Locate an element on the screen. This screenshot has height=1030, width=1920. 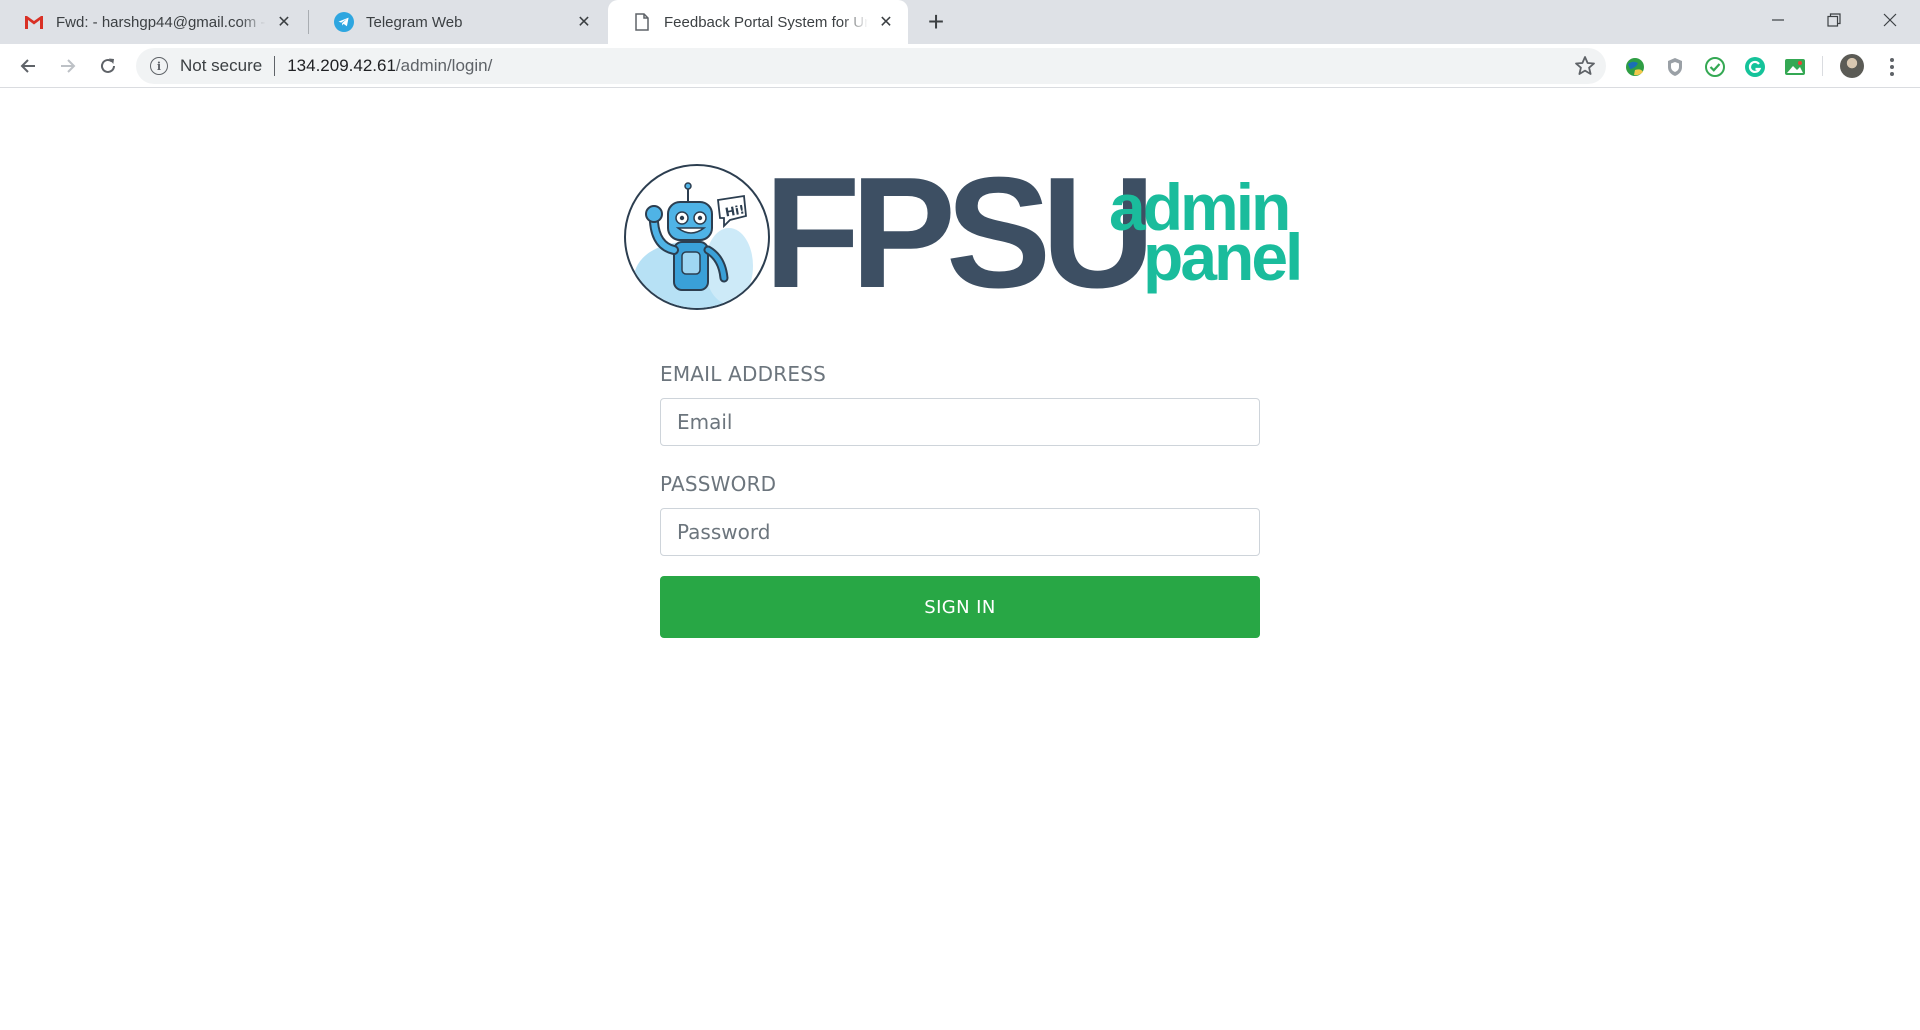
document-icon is located at coordinates (642, 22).